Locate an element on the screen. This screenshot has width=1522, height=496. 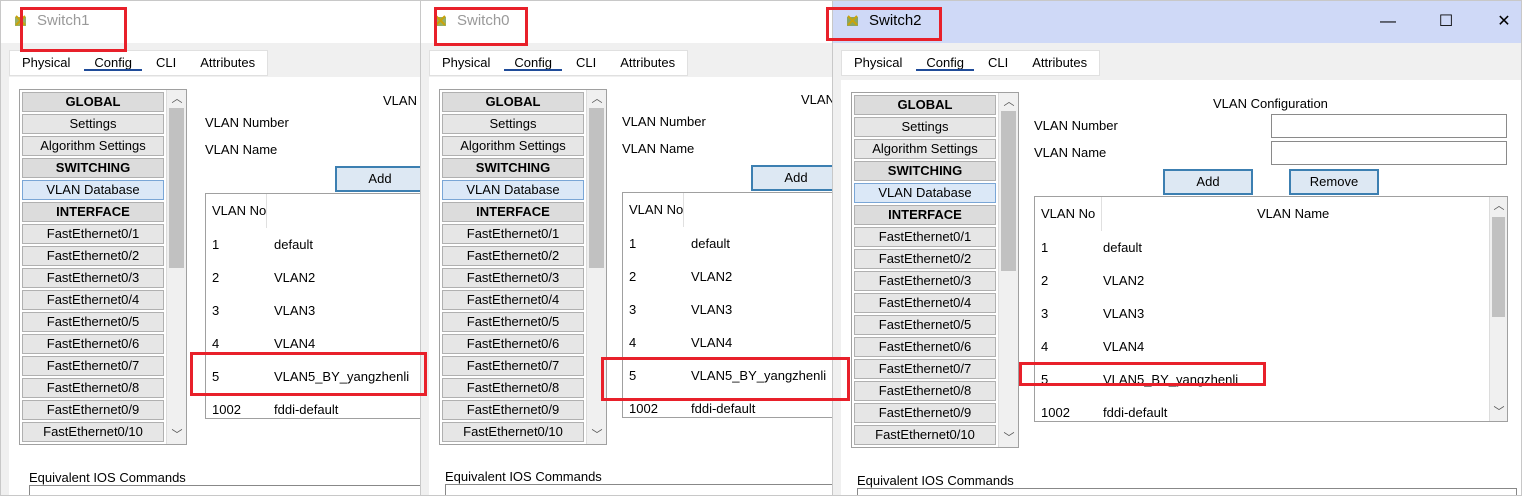
close-icon: ✕ is located at coordinates (1504, 22).